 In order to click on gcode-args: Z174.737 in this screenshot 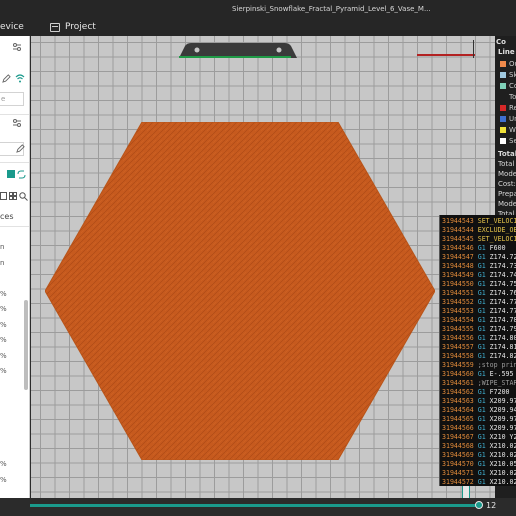, I will do `click(502, 266)`.